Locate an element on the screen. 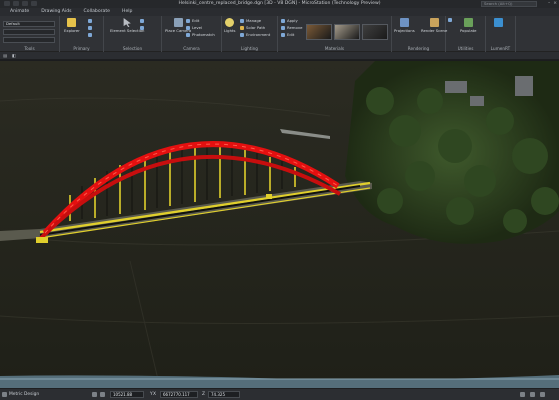  display-icon is located at coordinates (90, 35).